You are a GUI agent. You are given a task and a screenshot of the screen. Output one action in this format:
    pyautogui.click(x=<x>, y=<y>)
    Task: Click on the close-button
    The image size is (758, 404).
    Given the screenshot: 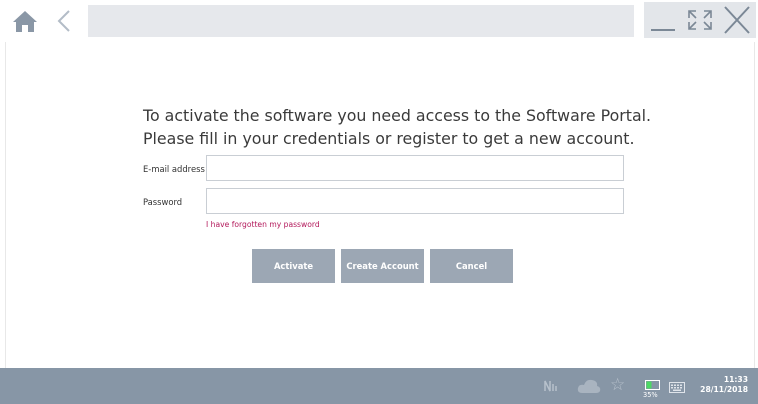 What is the action you would take?
    pyautogui.click(x=737, y=20)
    